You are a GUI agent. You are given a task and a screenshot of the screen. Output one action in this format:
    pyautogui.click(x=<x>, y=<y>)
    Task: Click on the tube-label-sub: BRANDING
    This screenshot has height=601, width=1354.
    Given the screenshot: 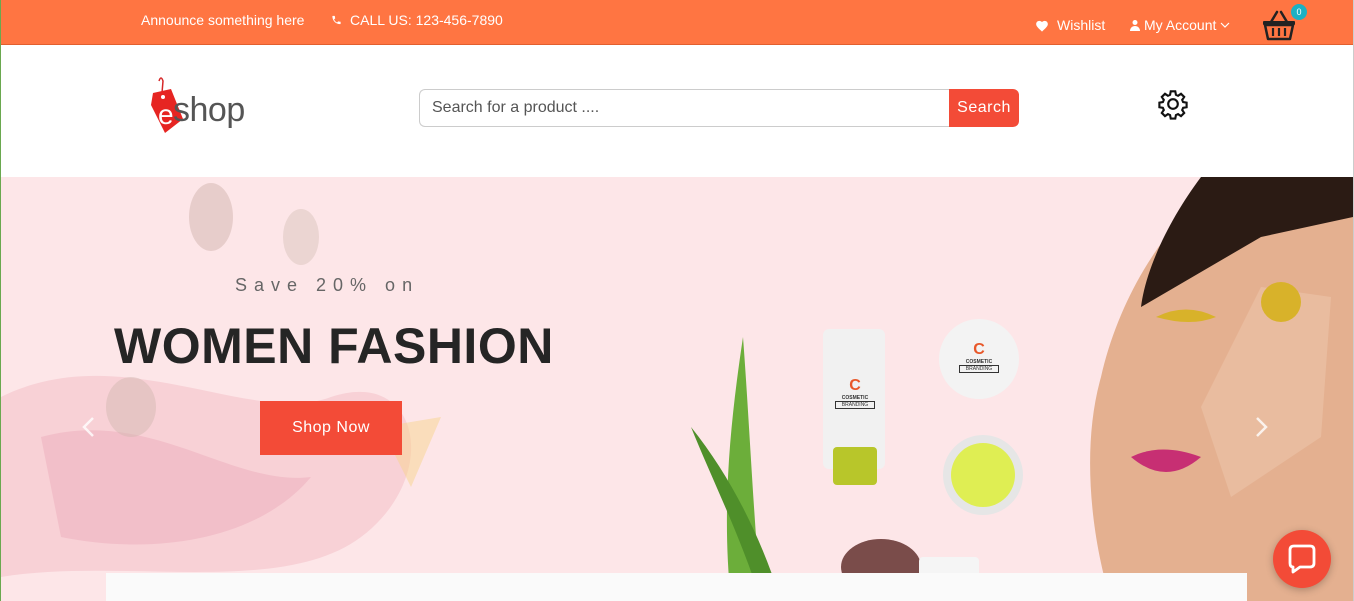 What is the action you would take?
    pyautogui.click(x=855, y=405)
    